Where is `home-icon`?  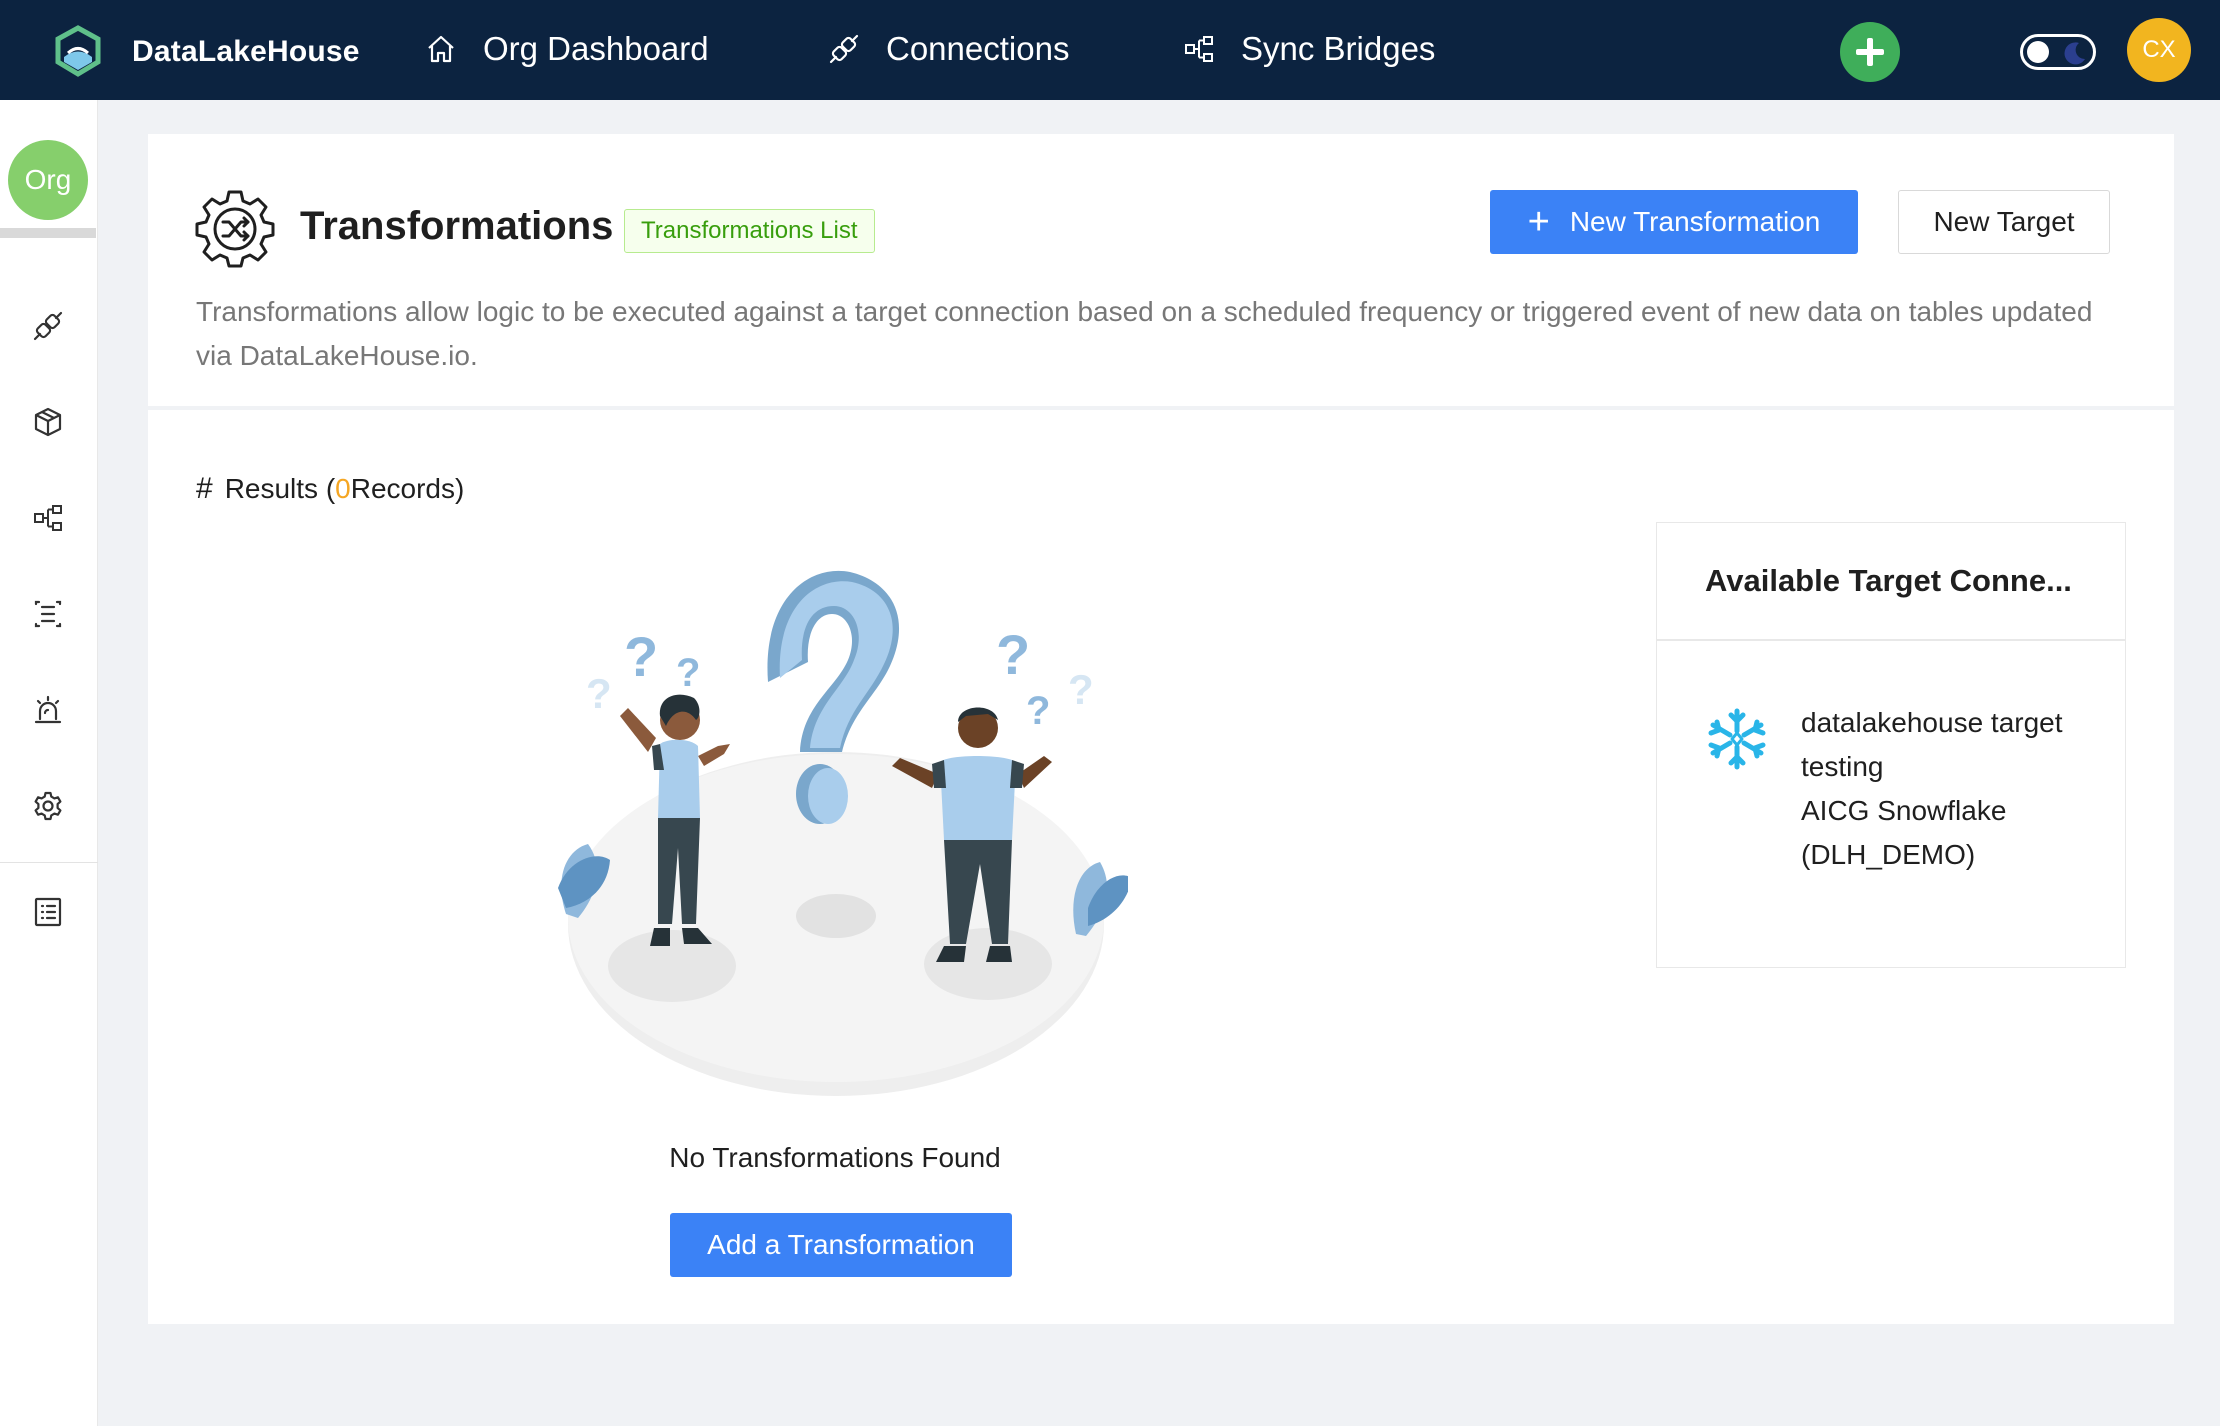 home-icon is located at coordinates (441, 49).